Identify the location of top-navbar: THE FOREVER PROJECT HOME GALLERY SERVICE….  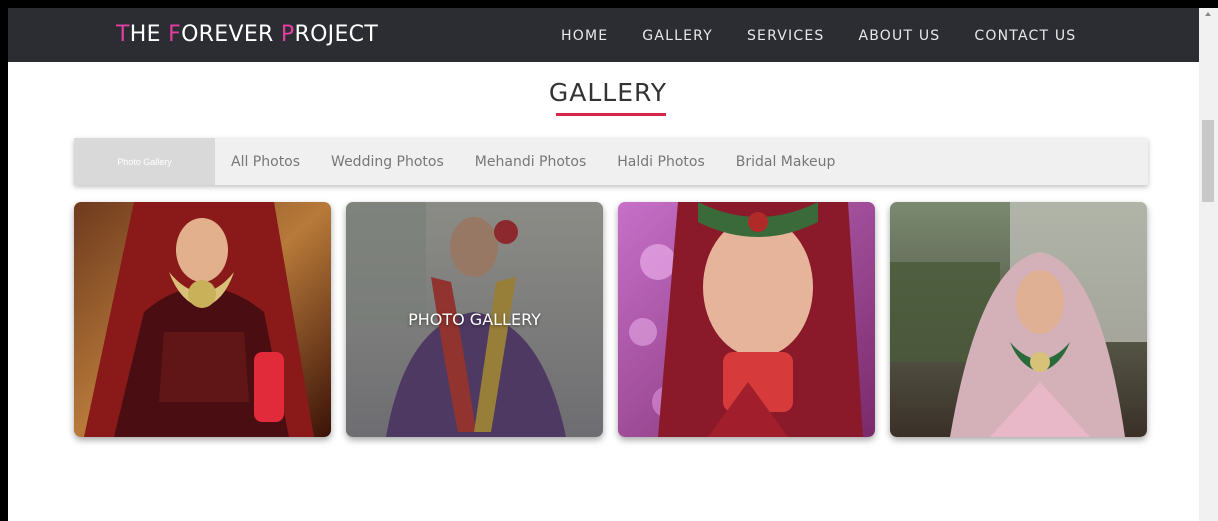
(608, 35).